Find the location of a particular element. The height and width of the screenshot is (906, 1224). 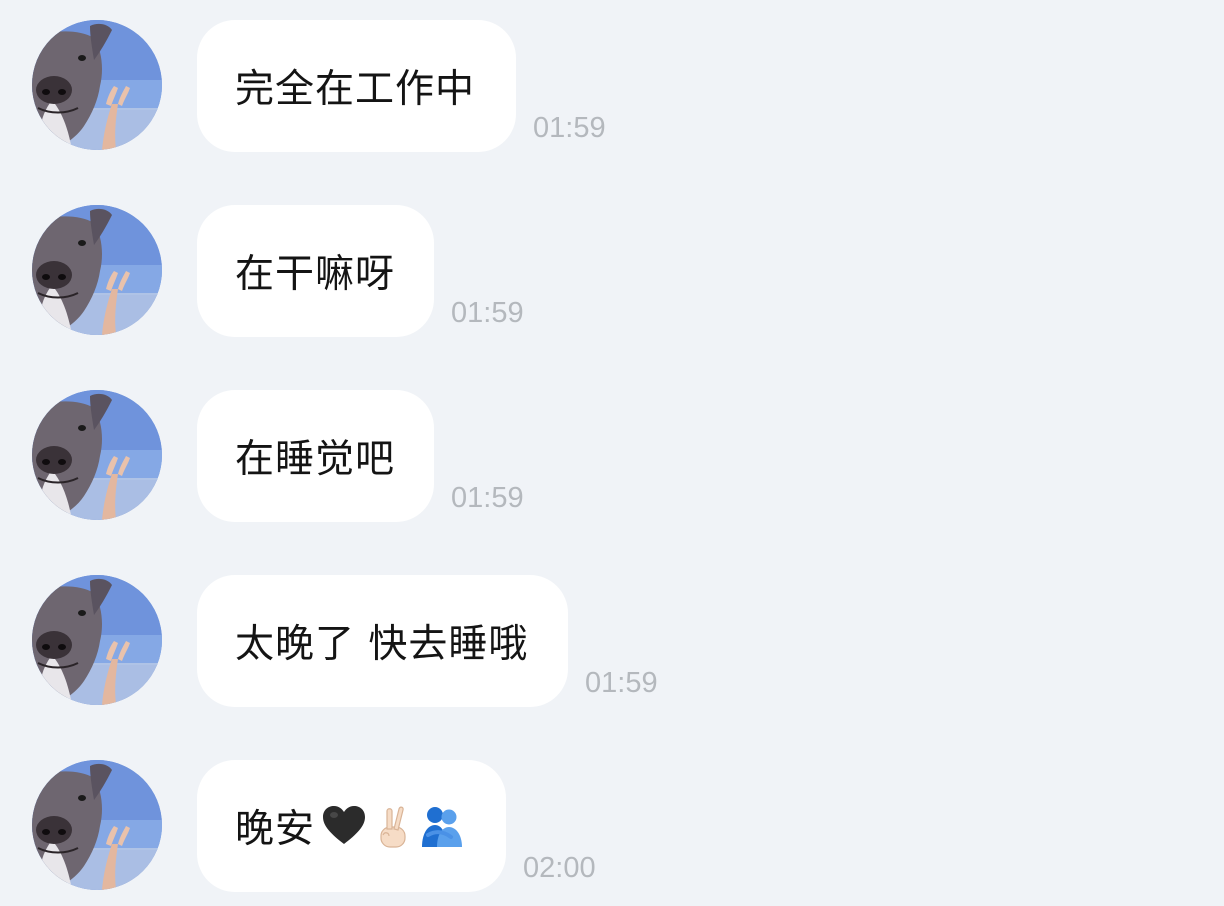

crossed-fingers-icon is located at coordinates (393, 827).